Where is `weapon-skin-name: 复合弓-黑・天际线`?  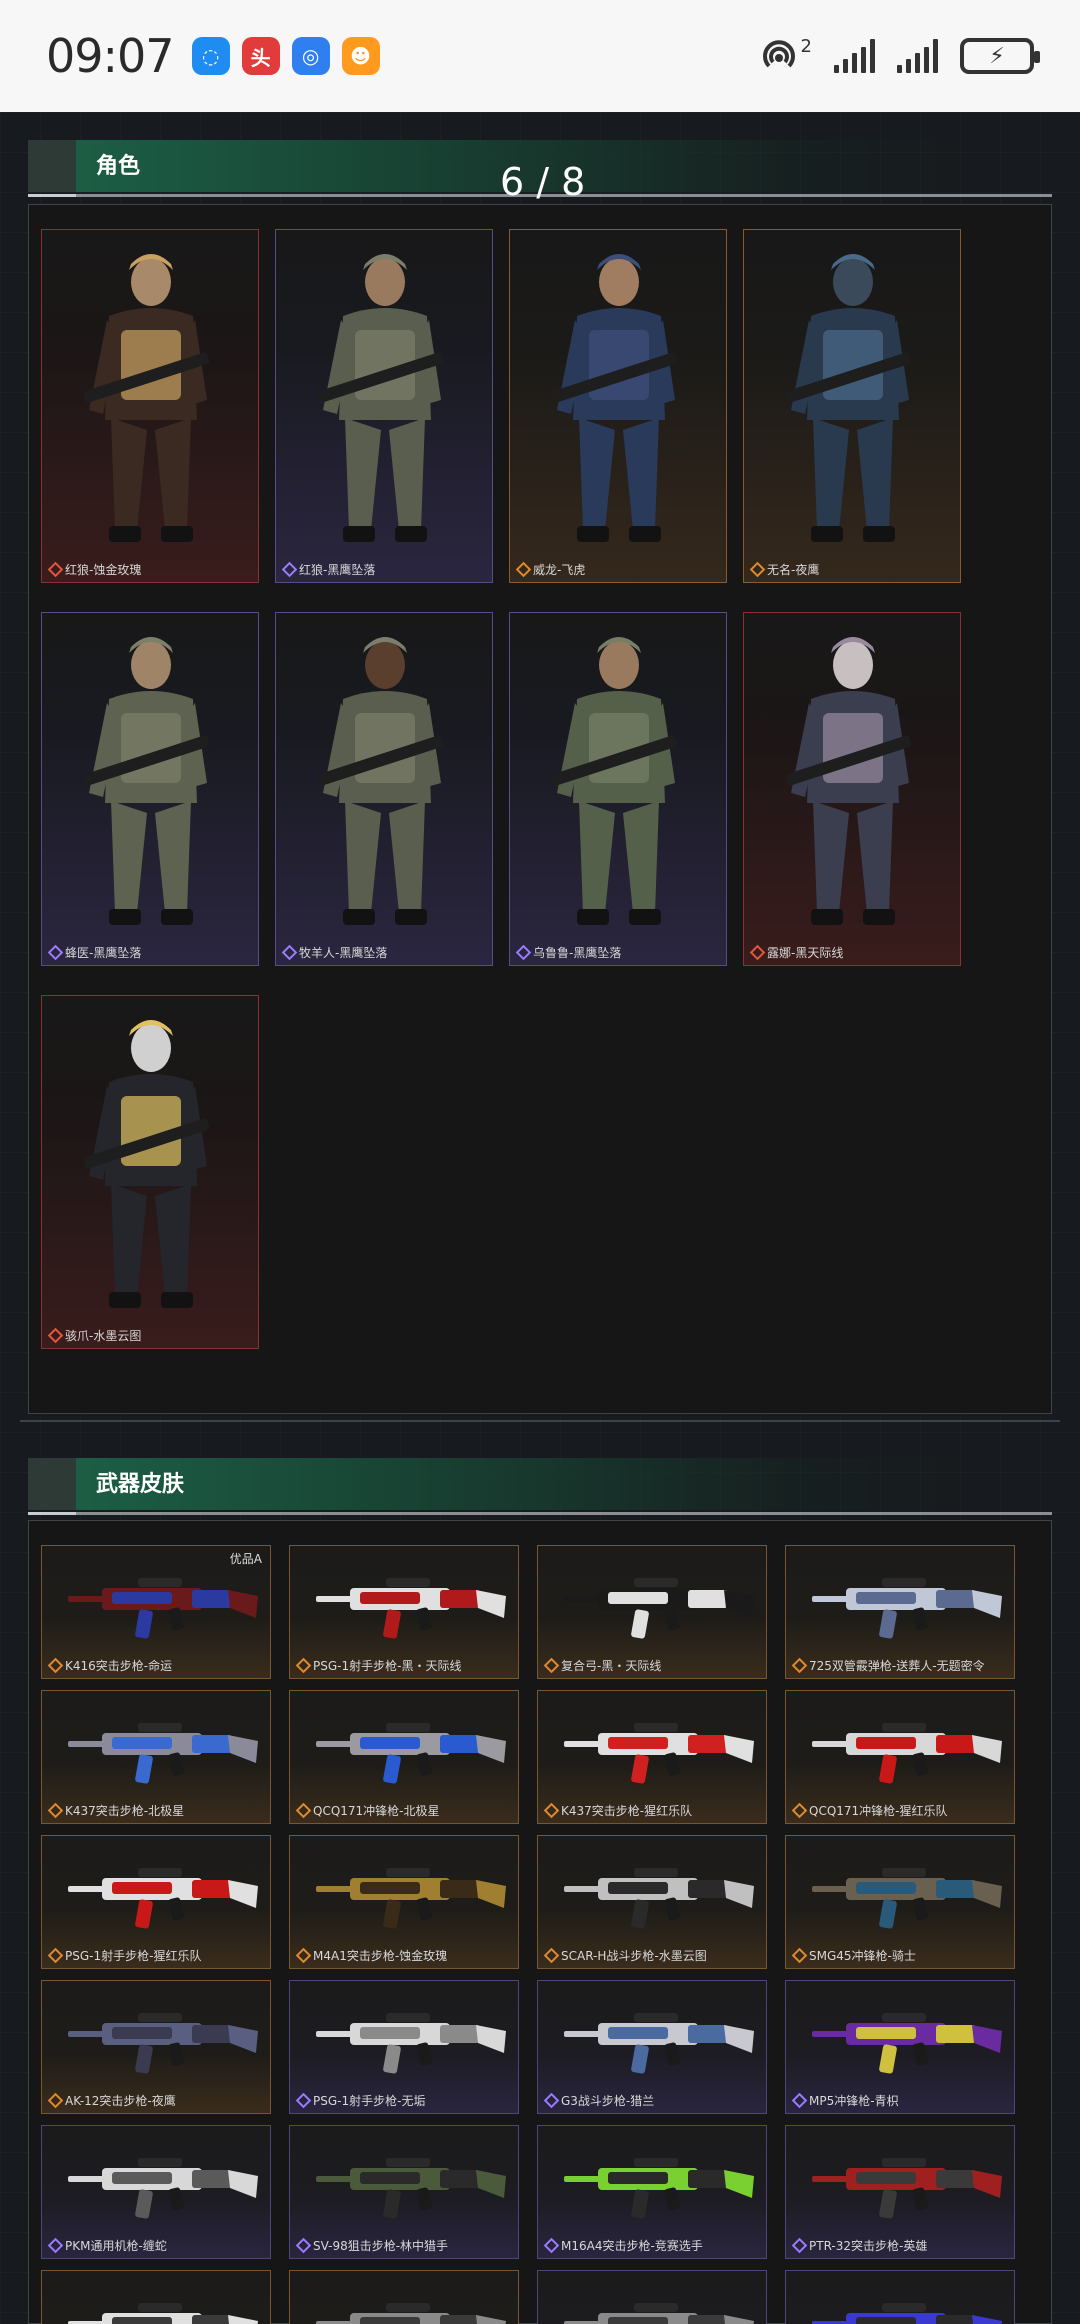 weapon-skin-name: 复合弓-黑・天际线 is located at coordinates (611, 1666).